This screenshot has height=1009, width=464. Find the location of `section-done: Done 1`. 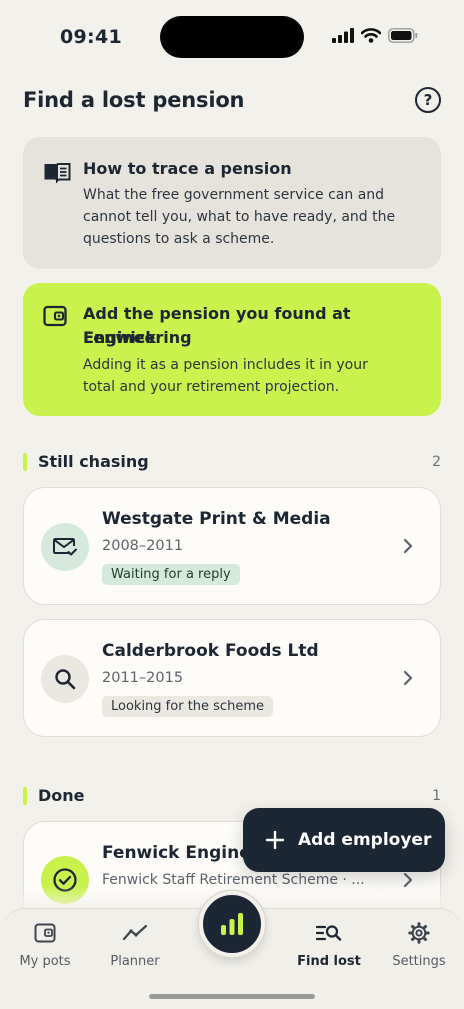

section-done: Done 1 is located at coordinates (232, 797).